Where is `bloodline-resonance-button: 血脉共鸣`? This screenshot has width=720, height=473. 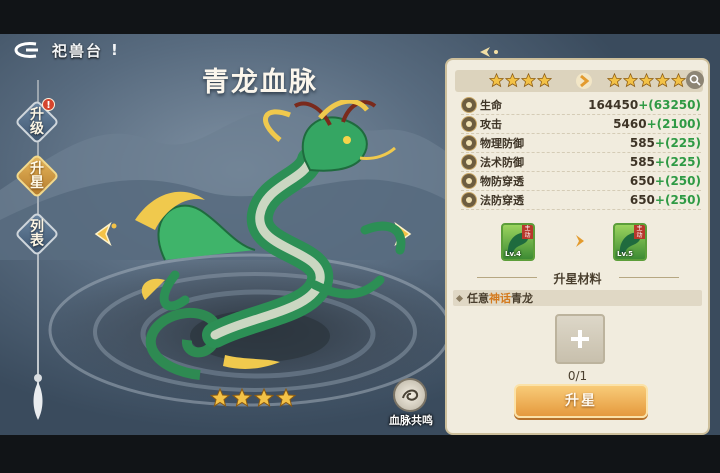
bloodline-resonance-button: 血脉共鸣 is located at coordinates (411, 404).